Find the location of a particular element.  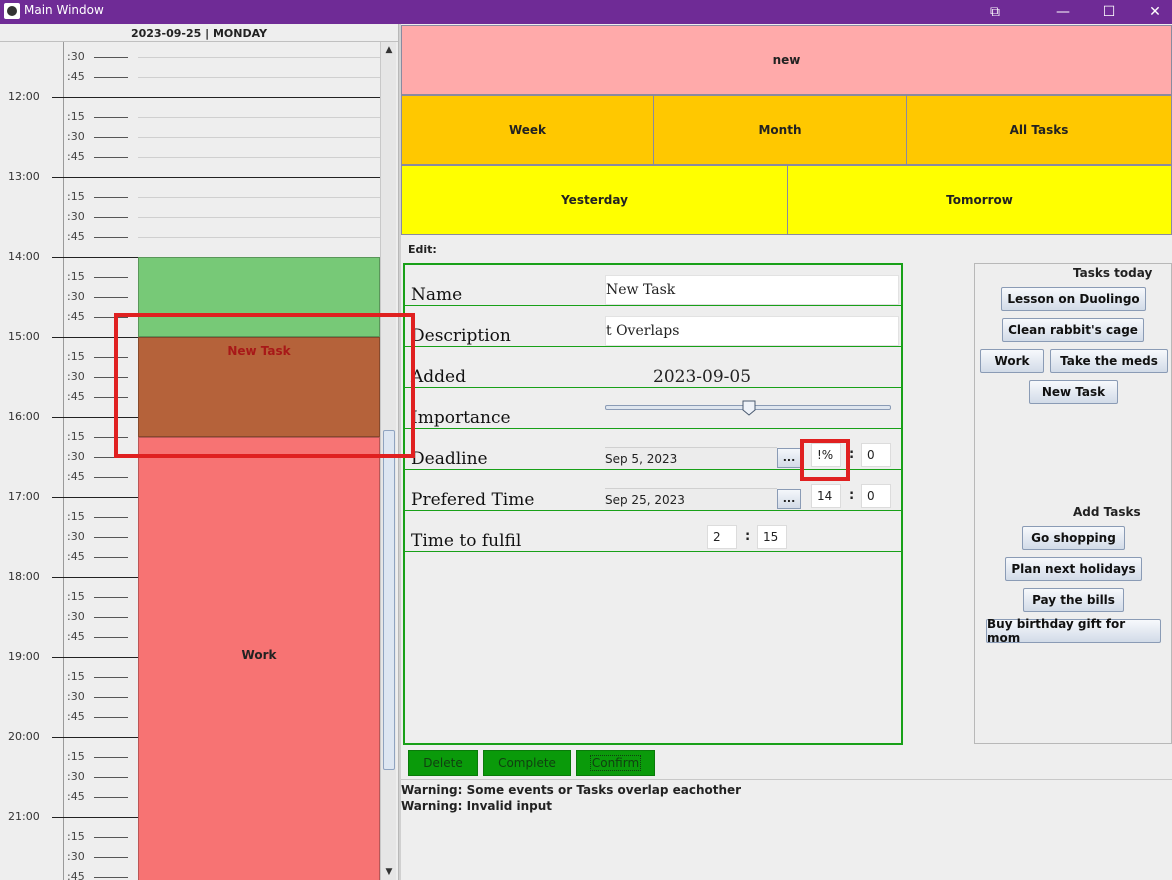

description-label: Description is located at coordinates (461, 336).